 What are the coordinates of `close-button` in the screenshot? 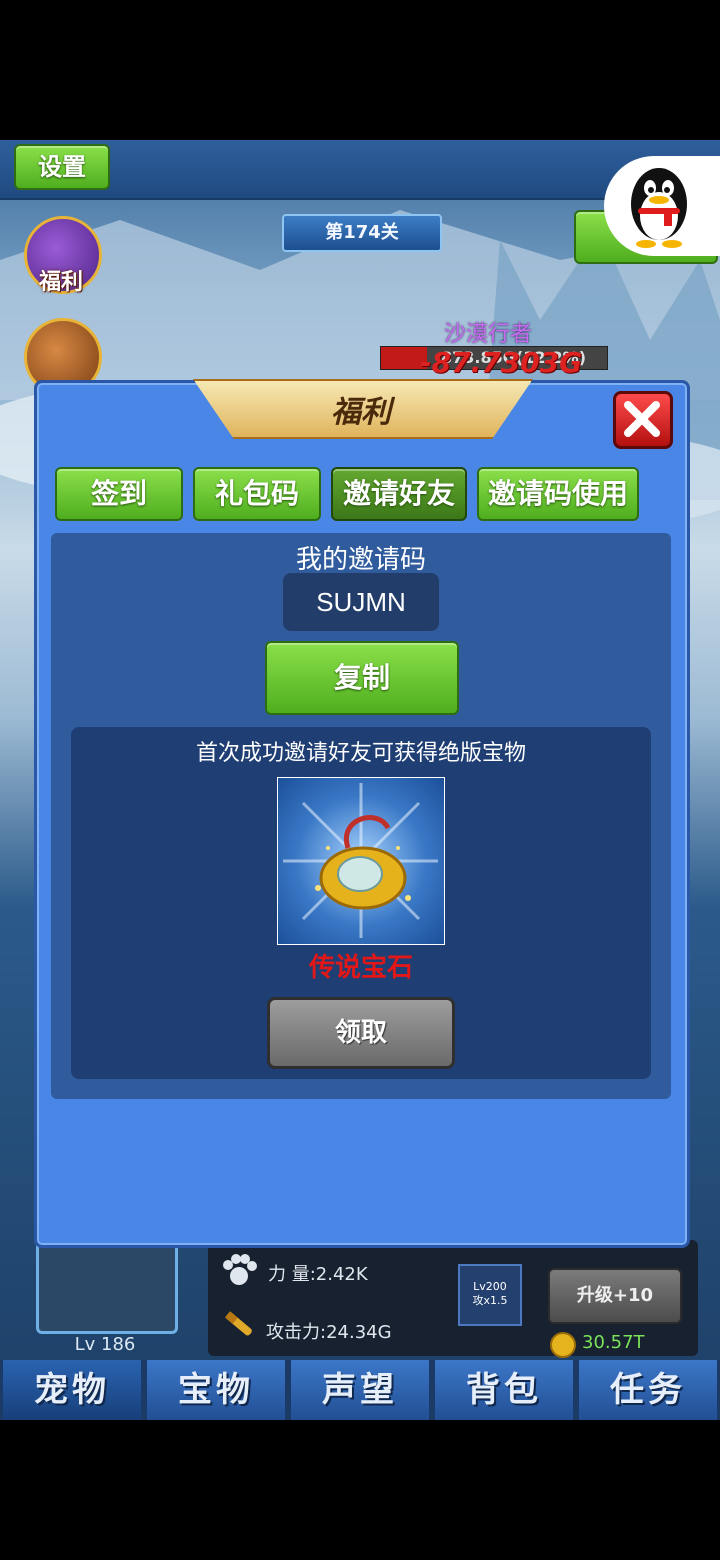 It's located at (643, 420).